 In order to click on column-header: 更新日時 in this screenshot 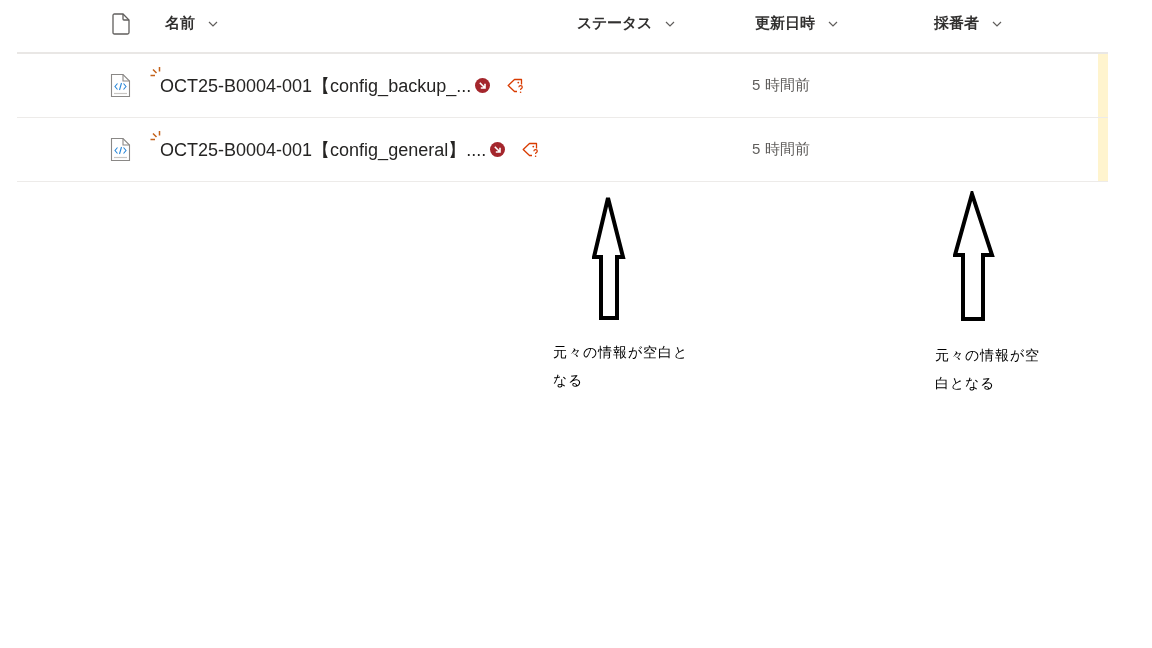, I will do `click(796, 23)`.